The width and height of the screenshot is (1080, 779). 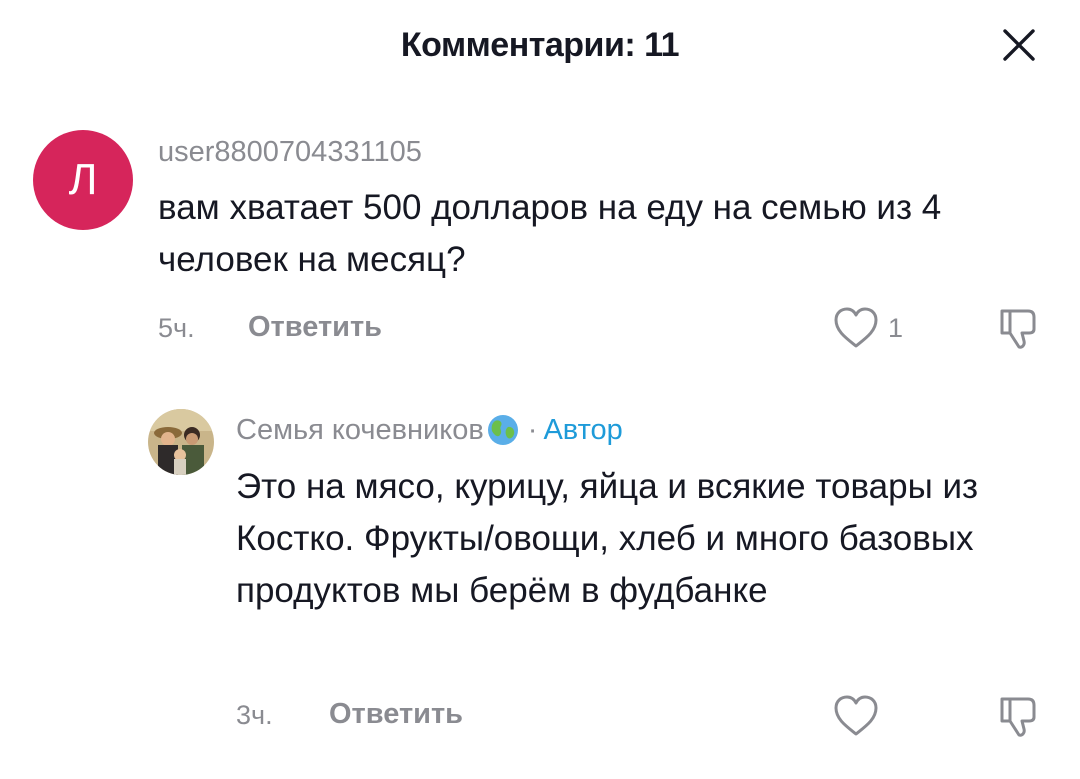 What do you see at coordinates (176, 328) in the screenshot?
I see `comment-timestamp: 5ч.` at bounding box center [176, 328].